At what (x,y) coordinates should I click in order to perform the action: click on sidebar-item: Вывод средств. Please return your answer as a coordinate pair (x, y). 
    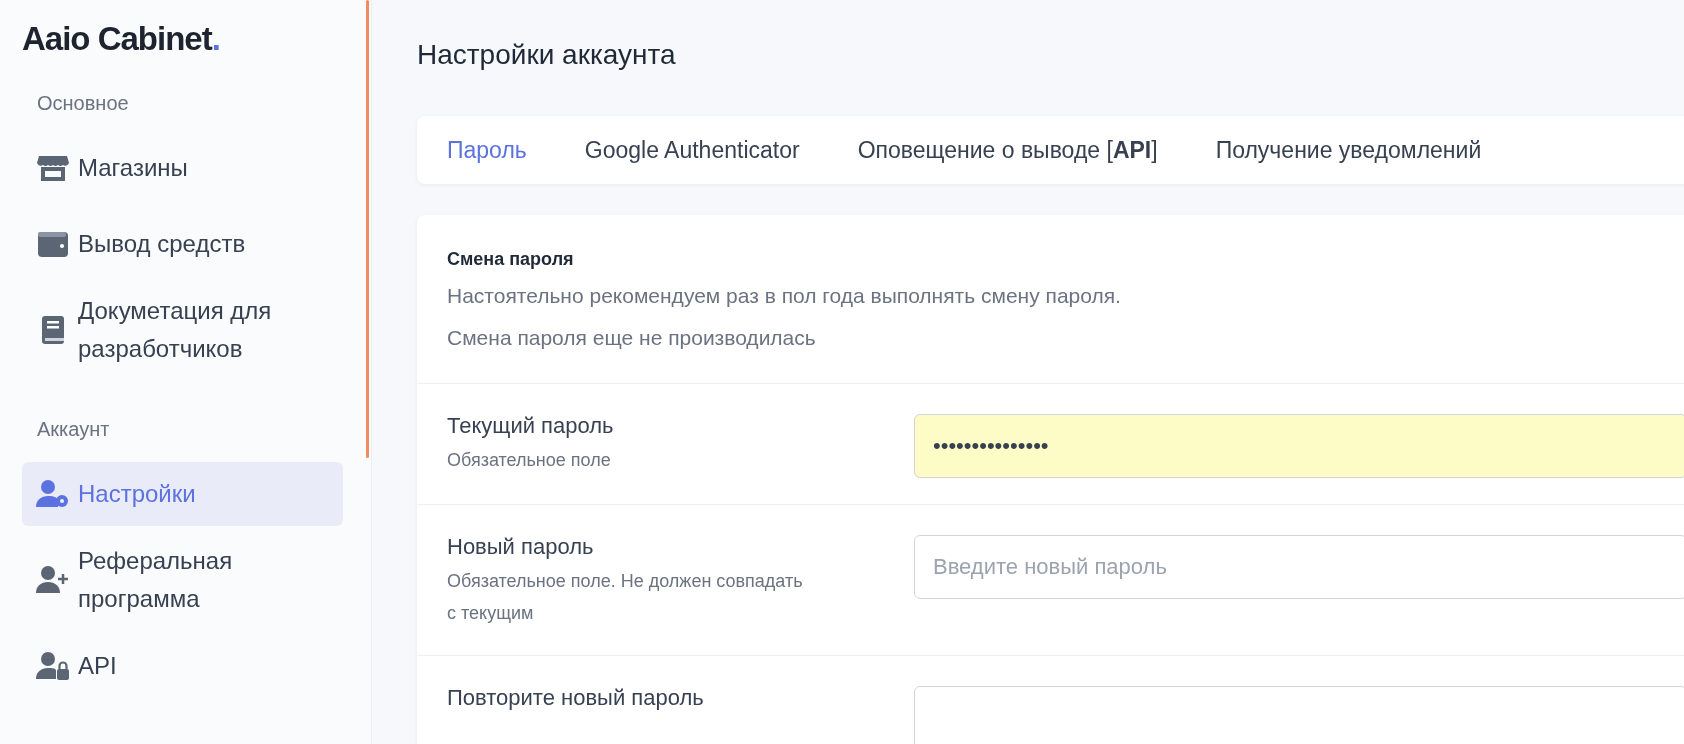
    Looking at the image, I should click on (182, 244).